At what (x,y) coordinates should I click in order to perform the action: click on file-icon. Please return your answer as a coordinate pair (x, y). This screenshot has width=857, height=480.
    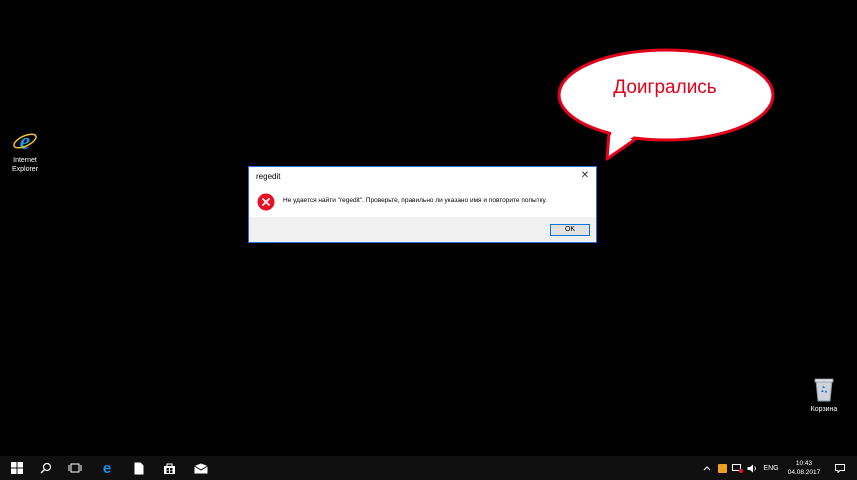
    Looking at the image, I should click on (139, 468).